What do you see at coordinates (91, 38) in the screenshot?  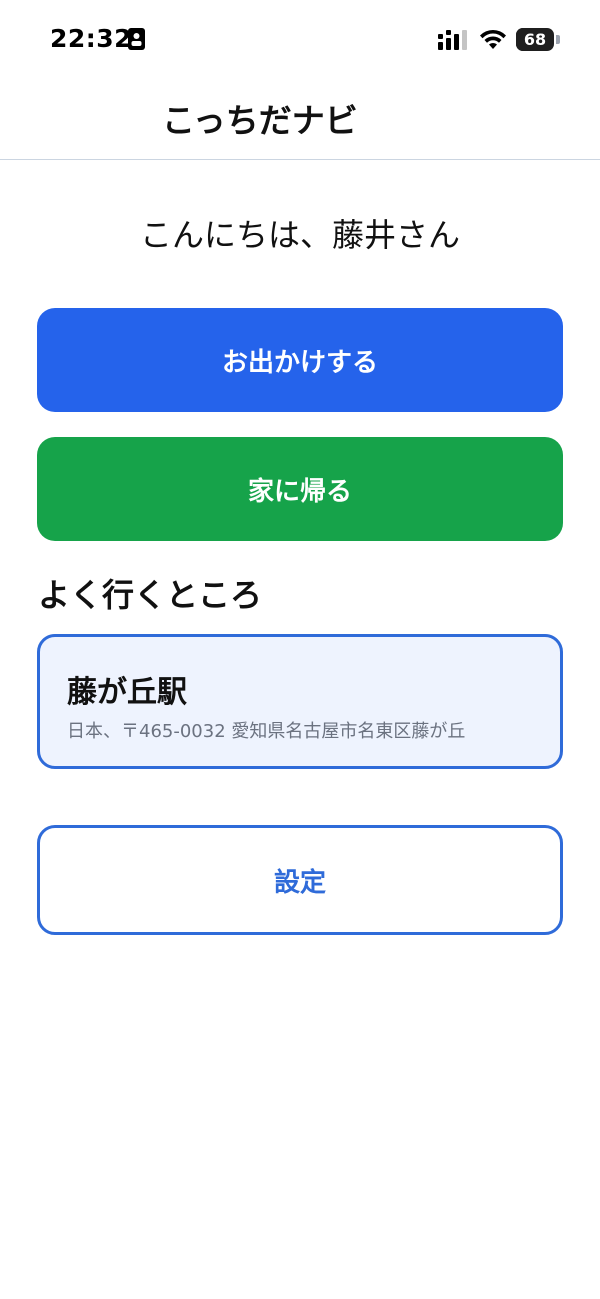 I see `status-time: 22:32` at bounding box center [91, 38].